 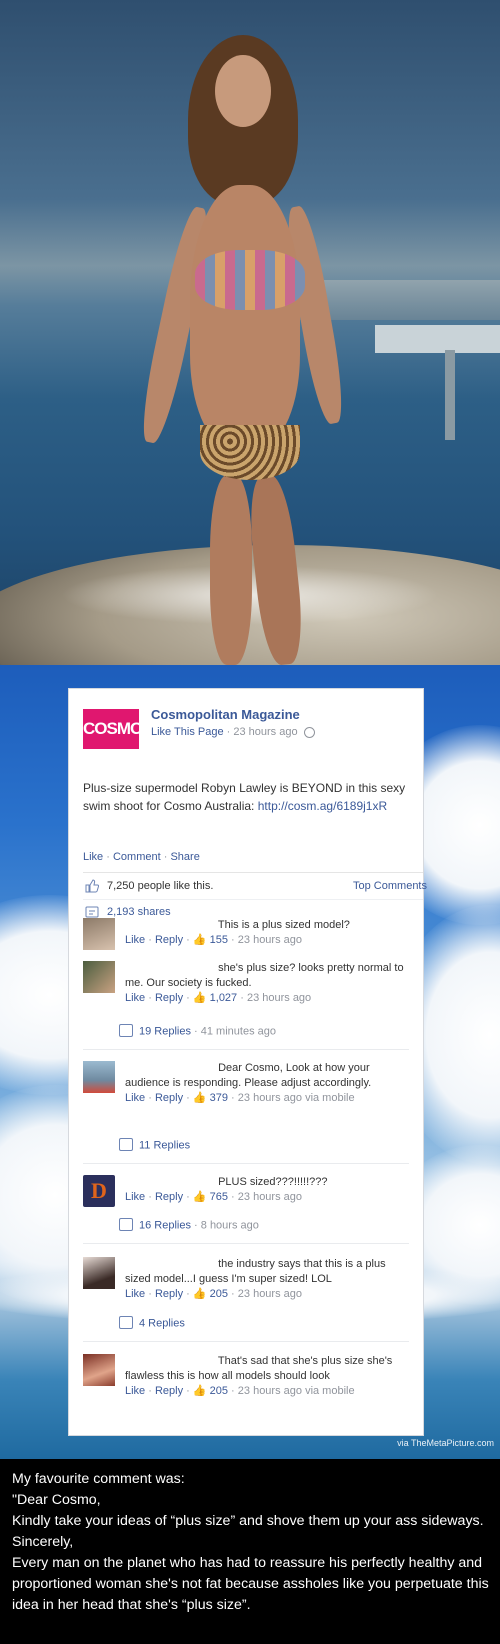 What do you see at coordinates (137, 857) in the screenshot?
I see `comment-action: Comment` at bounding box center [137, 857].